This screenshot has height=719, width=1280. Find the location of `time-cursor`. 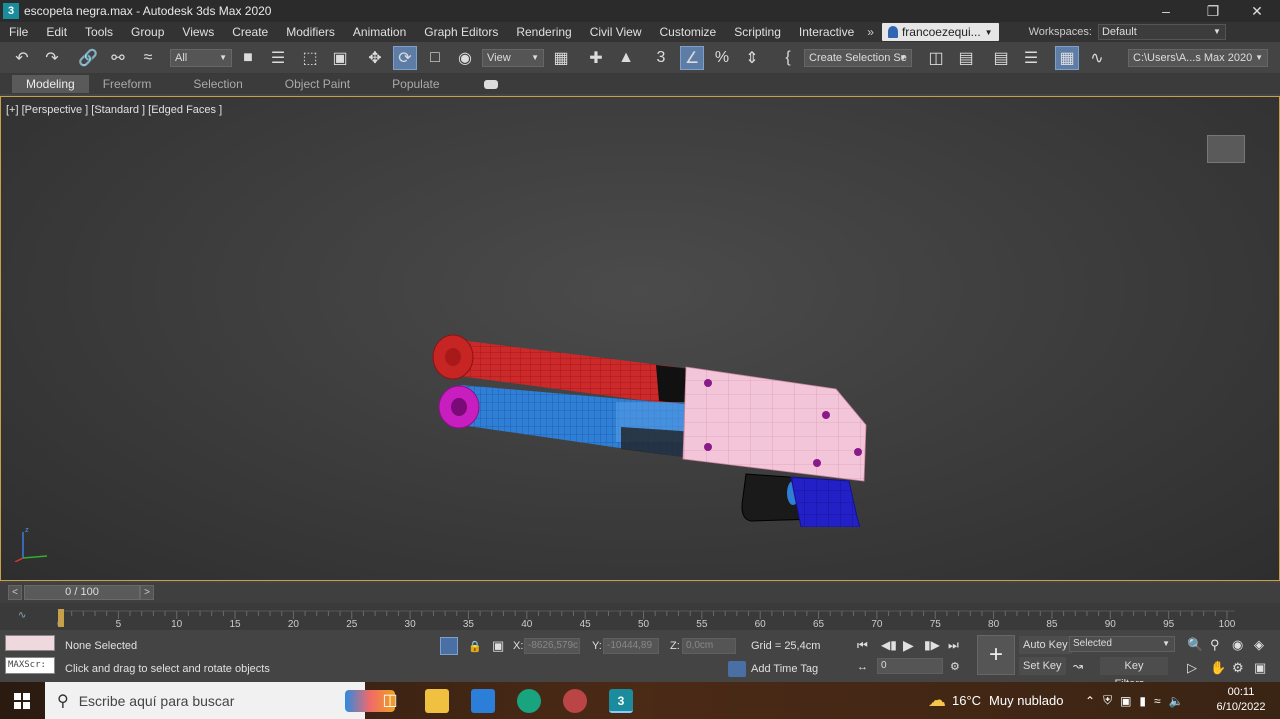

time-cursor is located at coordinates (61, 618).